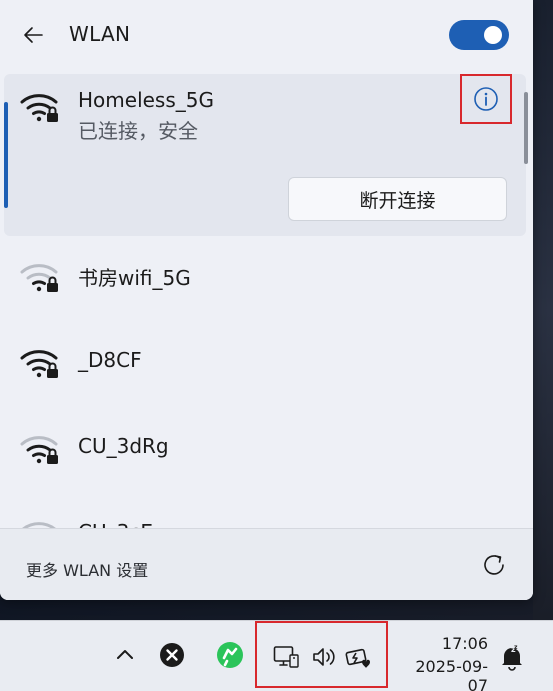  I want to click on svg-text: z, so click(516, 647).